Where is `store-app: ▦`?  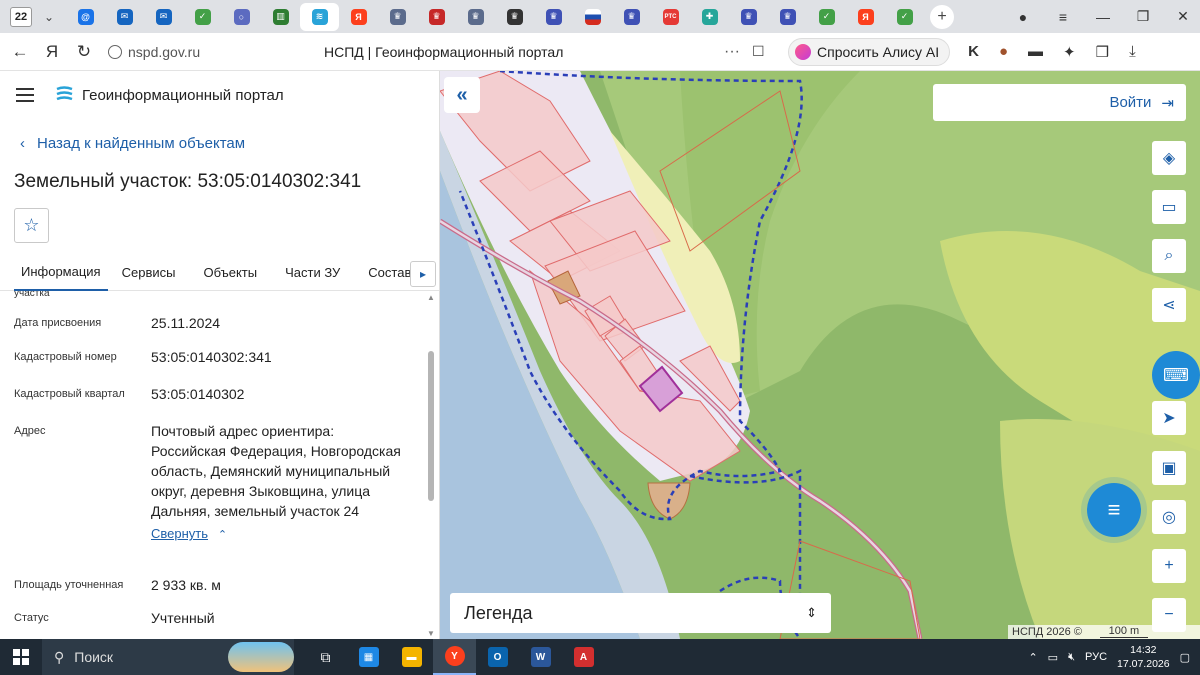 store-app: ▦ is located at coordinates (368, 657).